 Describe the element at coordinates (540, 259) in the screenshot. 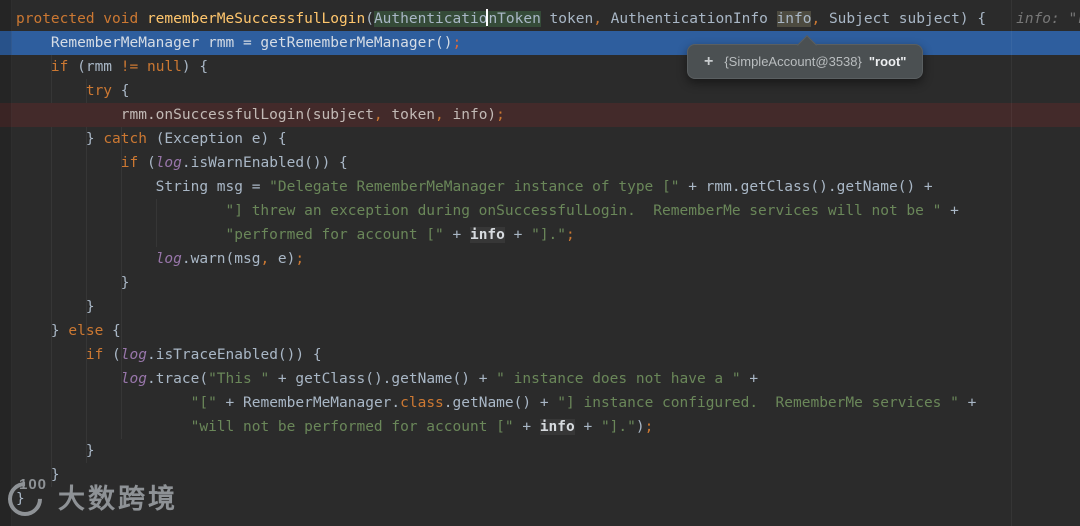

I see `code-line: log.warn(msg, e);` at that location.